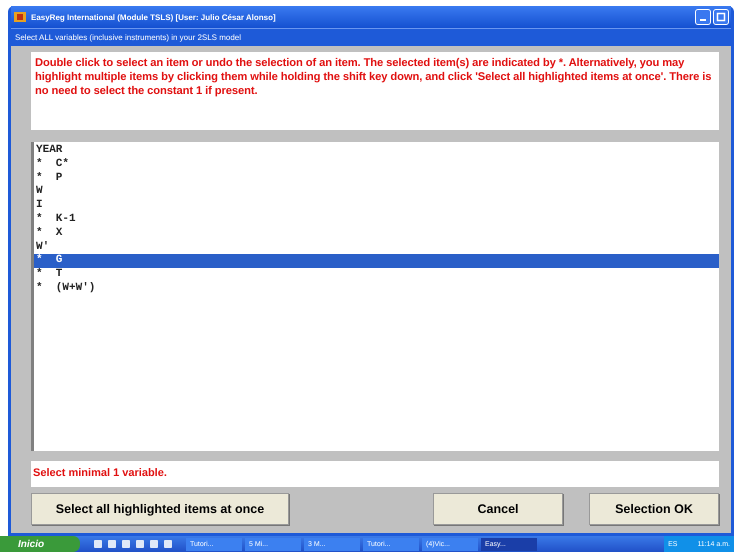 The image size is (734, 552). I want to click on list-item: * T, so click(376, 275).